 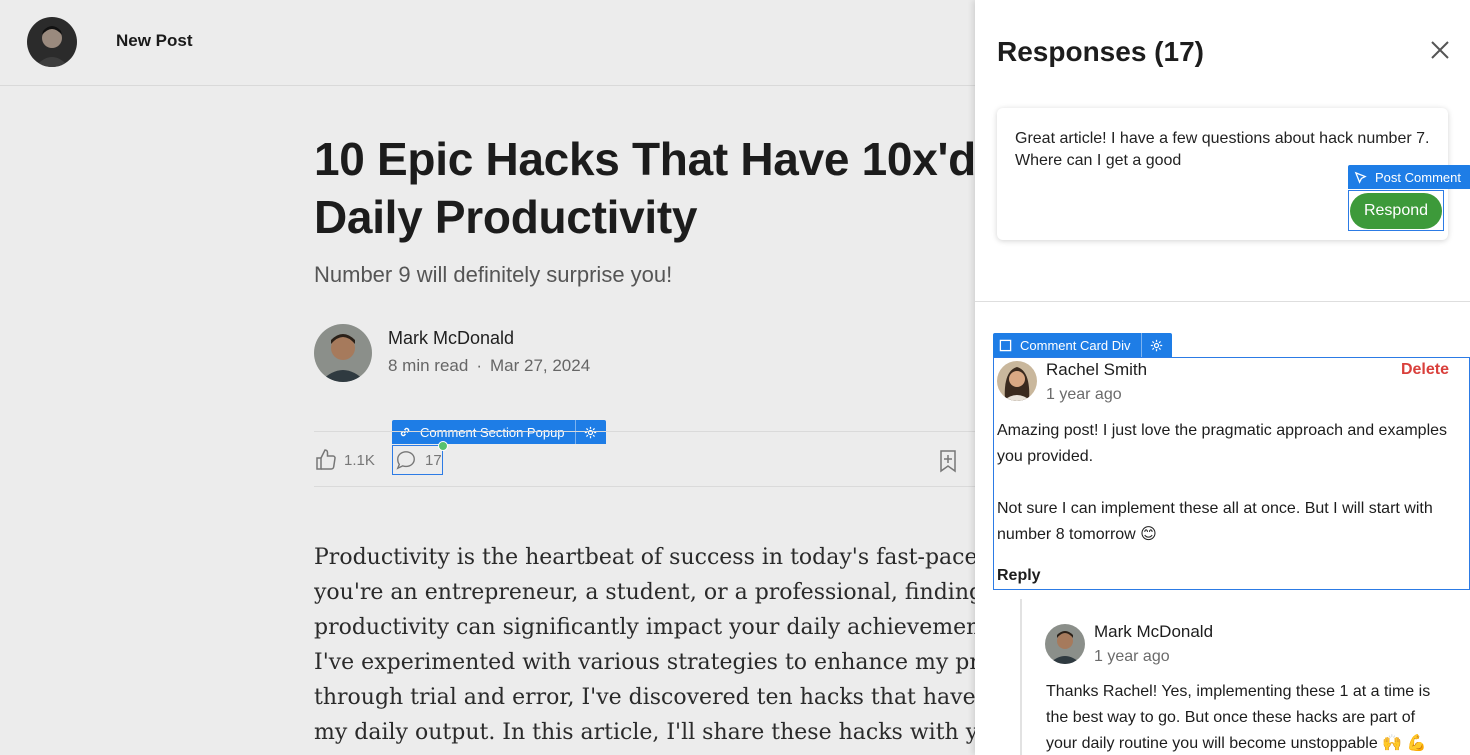 I want to click on clap-button: 1.1K, so click(x=344, y=460).